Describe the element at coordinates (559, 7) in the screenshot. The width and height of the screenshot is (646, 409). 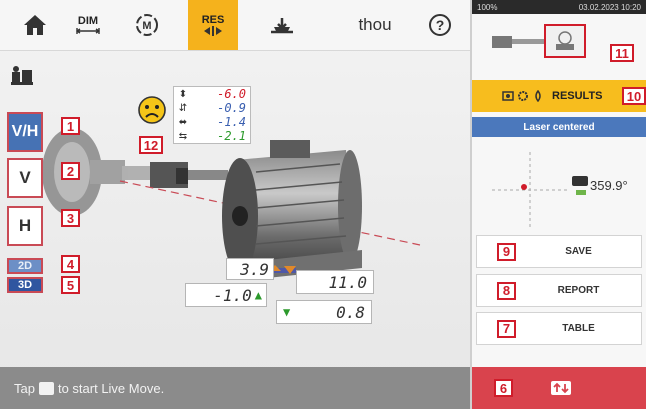
I see `phone-status-bar: 100% 03.02.2023 10:20` at that location.